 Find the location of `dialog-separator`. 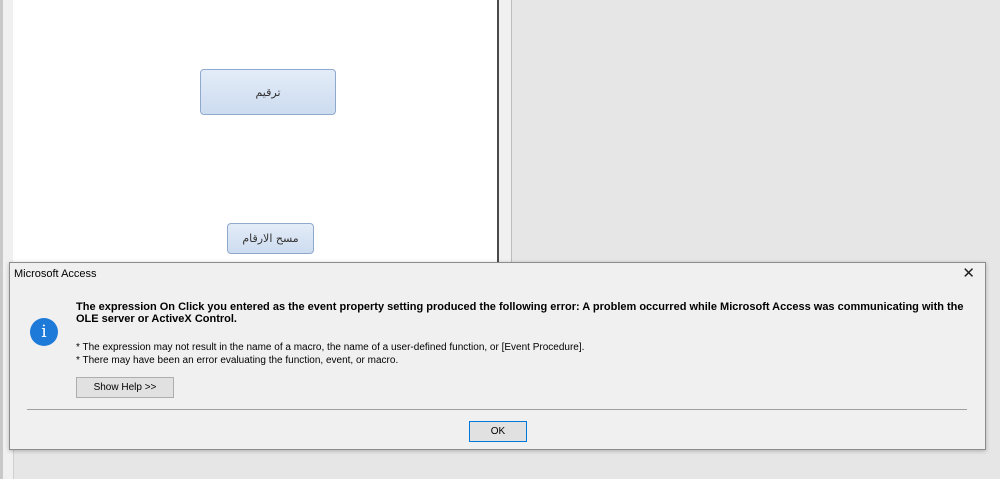

dialog-separator is located at coordinates (497, 409).